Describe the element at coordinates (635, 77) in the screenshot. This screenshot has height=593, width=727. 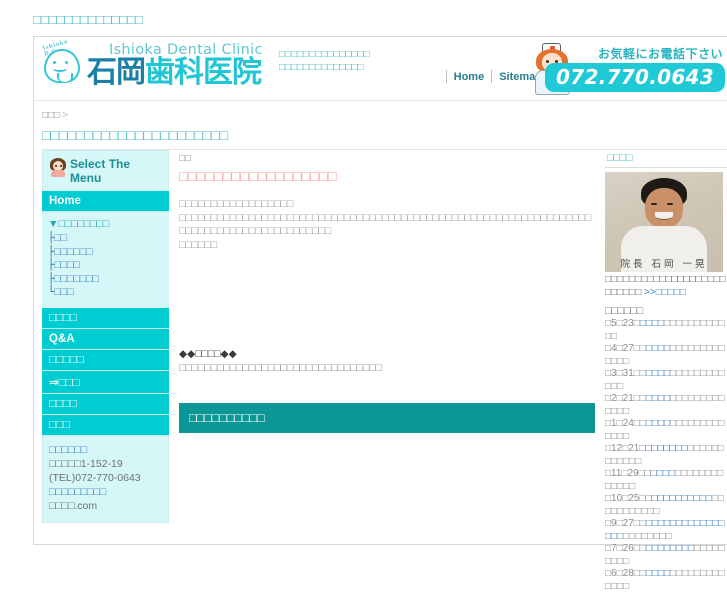
I see `phone-number-badge: 072.770.0643` at that location.